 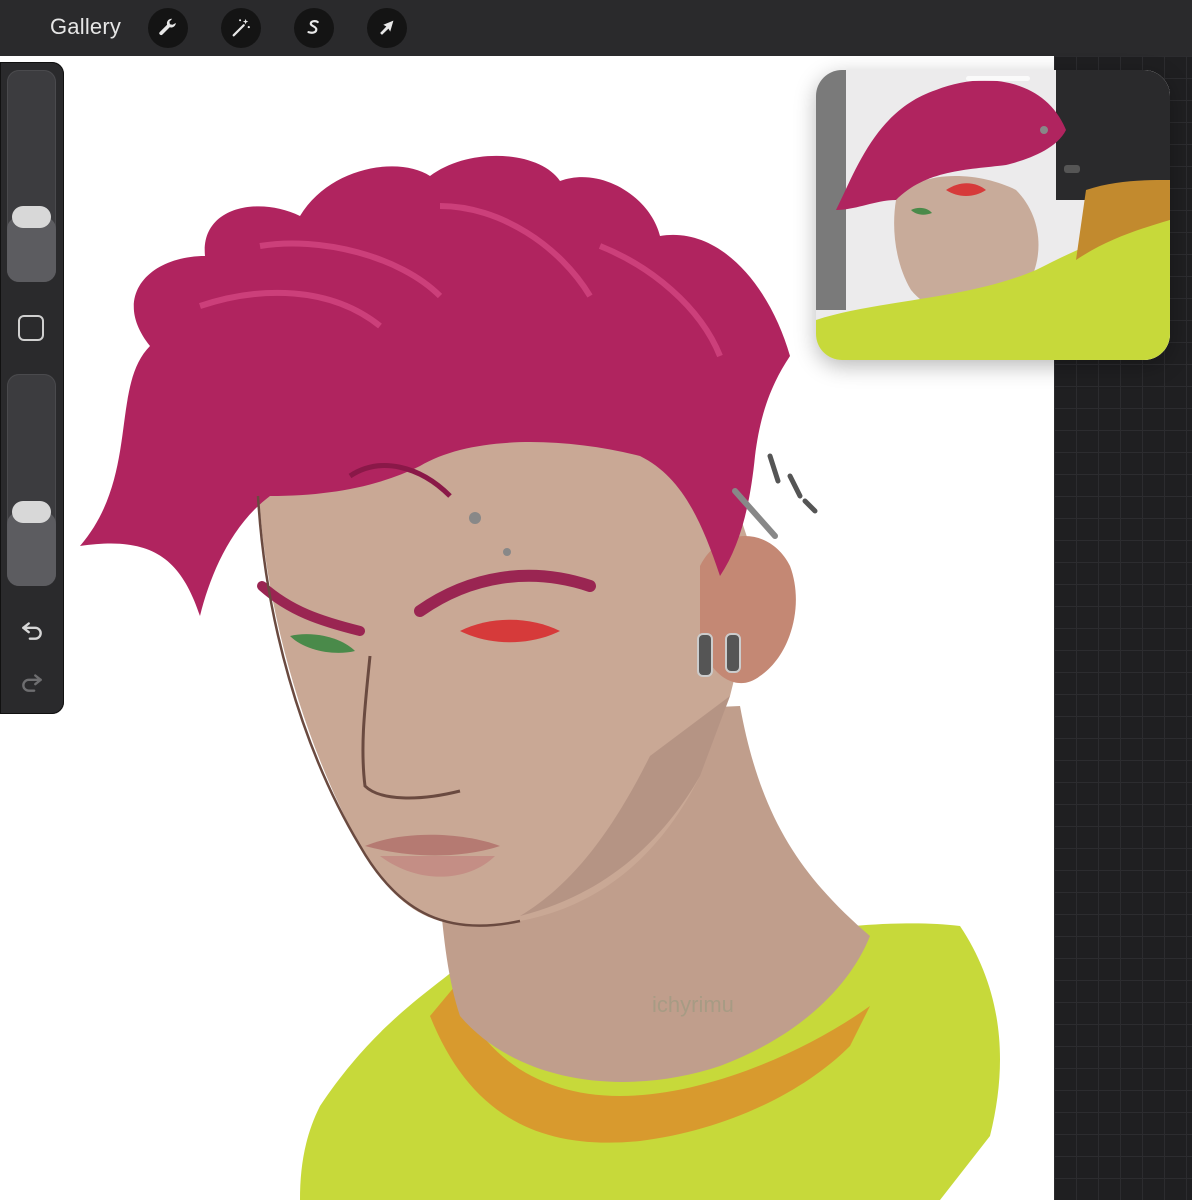 I want to click on brush-size-slider, so click(x=31, y=176).